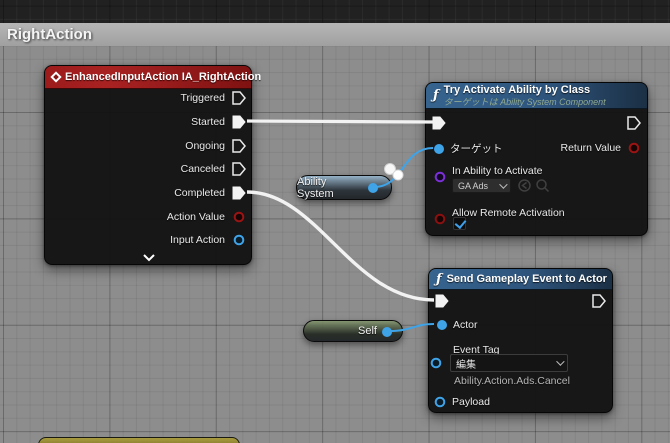 This screenshot has width=670, height=443. I want to click on data-pin-actor, so click(442, 325).